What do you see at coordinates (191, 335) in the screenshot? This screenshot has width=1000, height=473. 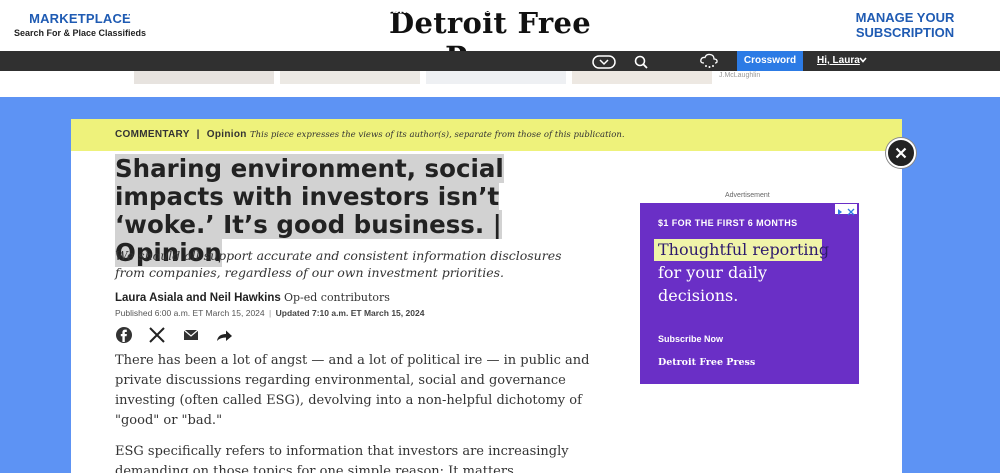 I see `email-icon` at bounding box center [191, 335].